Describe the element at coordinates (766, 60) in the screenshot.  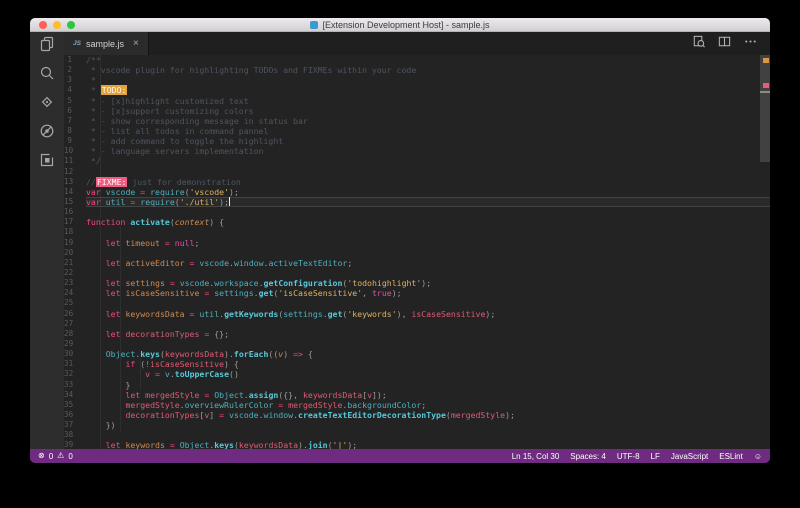
I see `todo-ruler-mark` at that location.